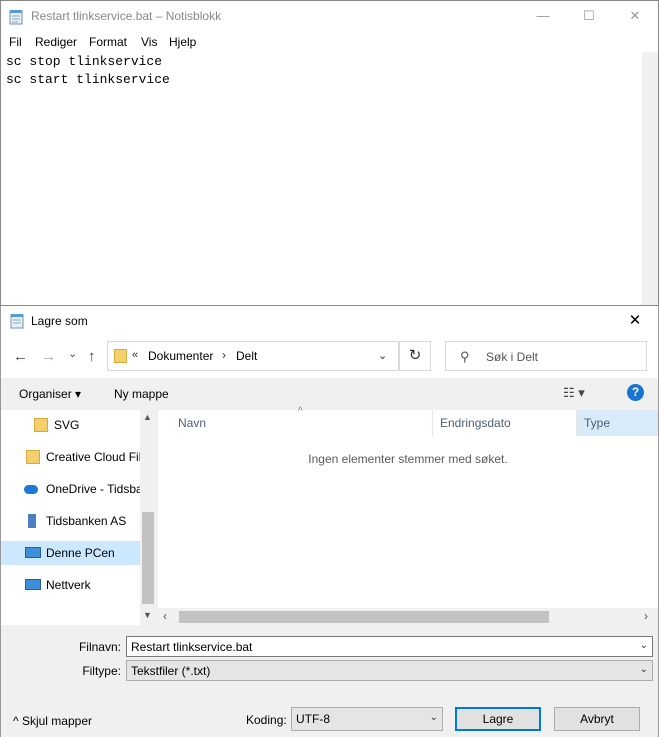 The height and width of the screenshot is (737, 659). What do you see at coordinates (148, 558) in the screenshot?
I see `navigation-scroll-thumb` at bounding box center [148, 558].